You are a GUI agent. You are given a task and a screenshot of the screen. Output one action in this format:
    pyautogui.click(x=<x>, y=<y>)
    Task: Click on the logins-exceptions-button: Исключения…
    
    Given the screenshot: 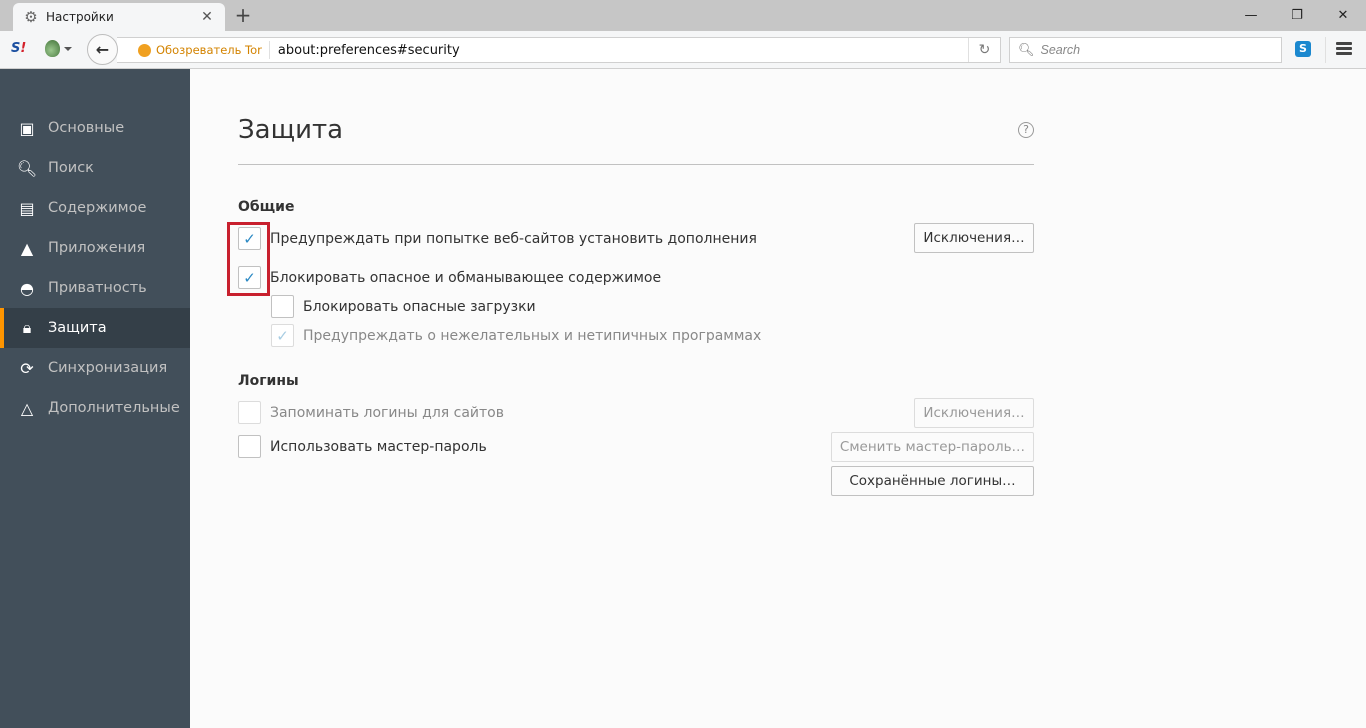 What is the action you would take?
    pyautogui.click(x=974, y=413)
    